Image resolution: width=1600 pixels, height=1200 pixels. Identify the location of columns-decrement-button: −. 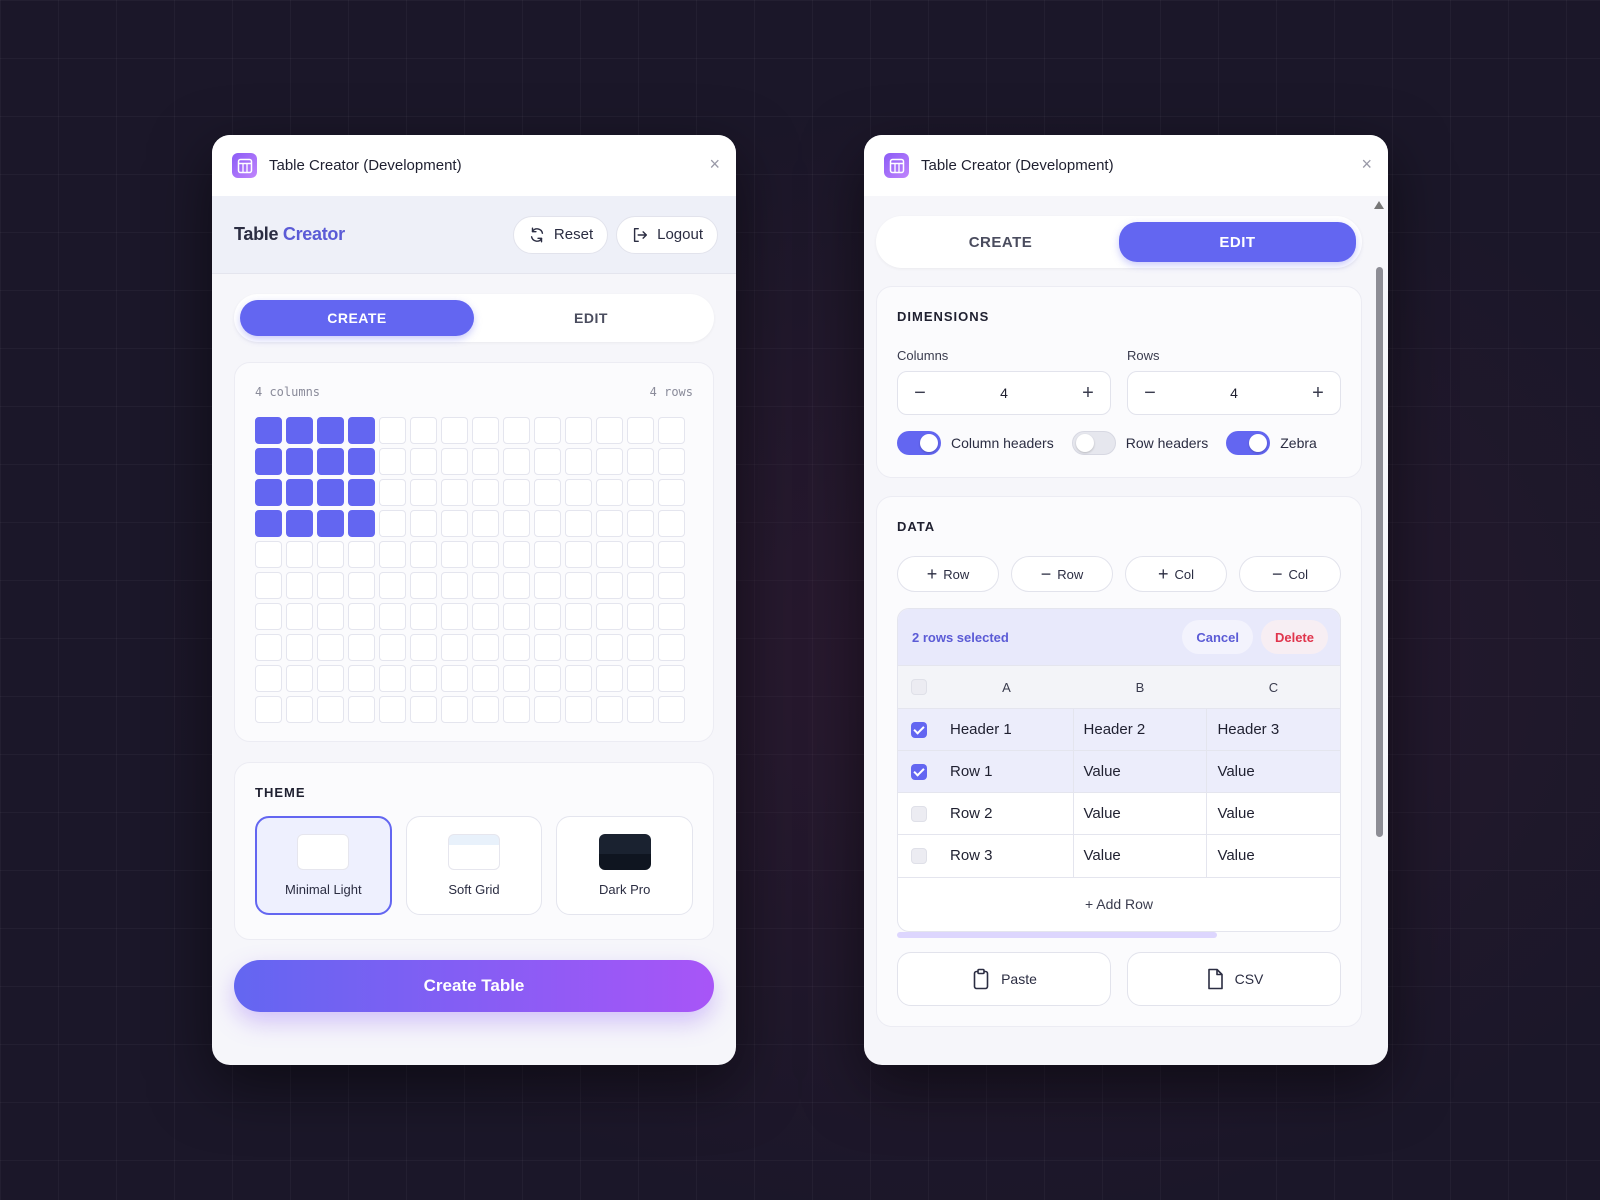
(920, 393).